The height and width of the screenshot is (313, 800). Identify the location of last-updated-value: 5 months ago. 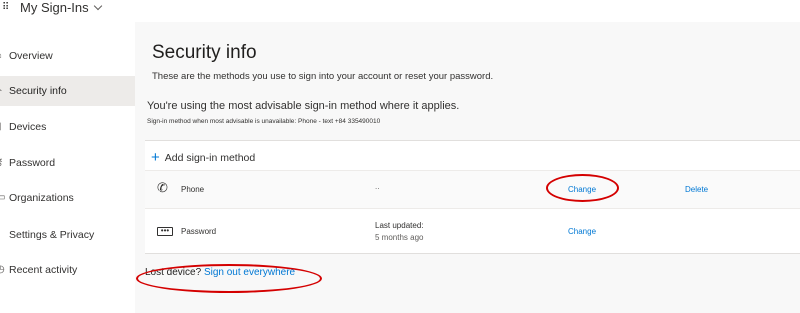
(399, 237).